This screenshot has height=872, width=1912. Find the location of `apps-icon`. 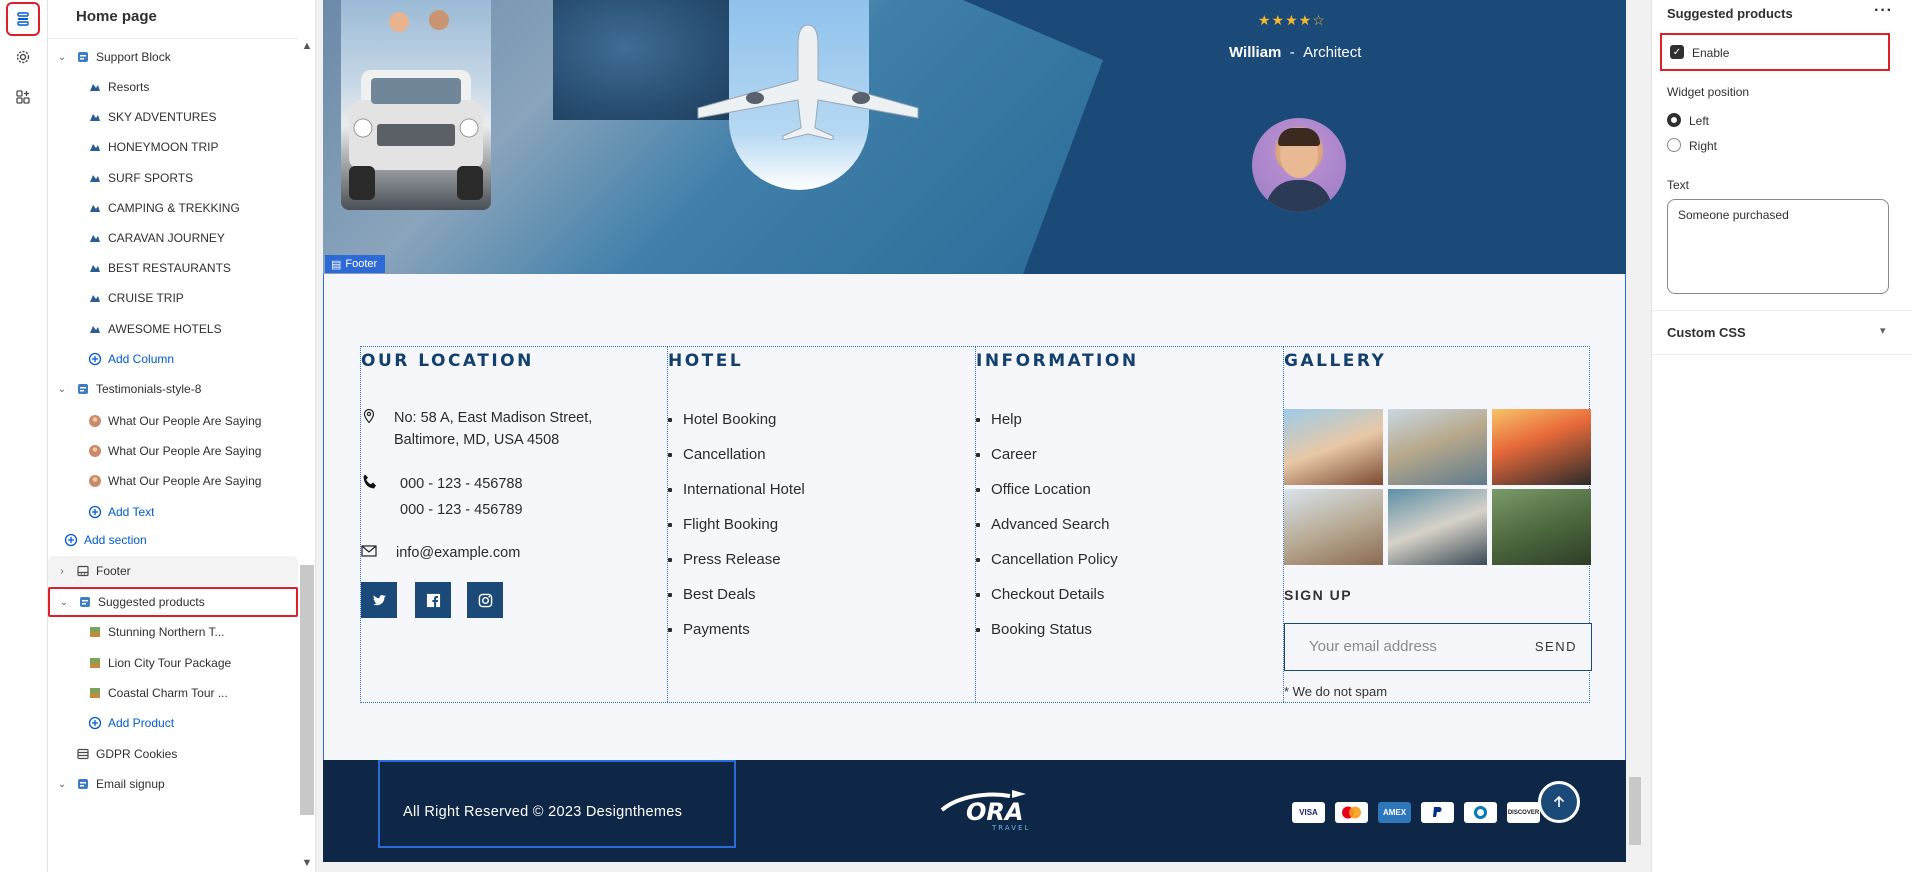

apps-icon is located at coordinates (23, 97).